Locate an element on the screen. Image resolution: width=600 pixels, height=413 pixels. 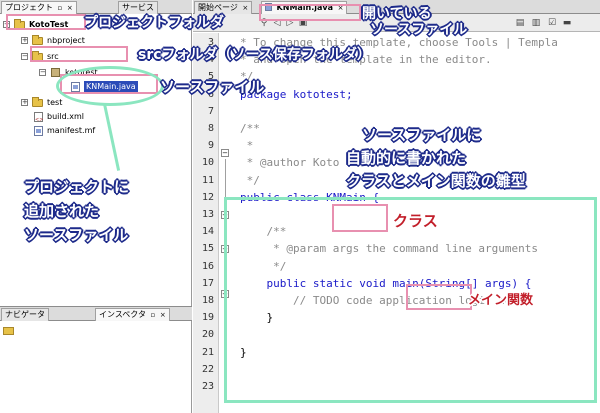
line-number: 23 is located at coordinates (207, 386).